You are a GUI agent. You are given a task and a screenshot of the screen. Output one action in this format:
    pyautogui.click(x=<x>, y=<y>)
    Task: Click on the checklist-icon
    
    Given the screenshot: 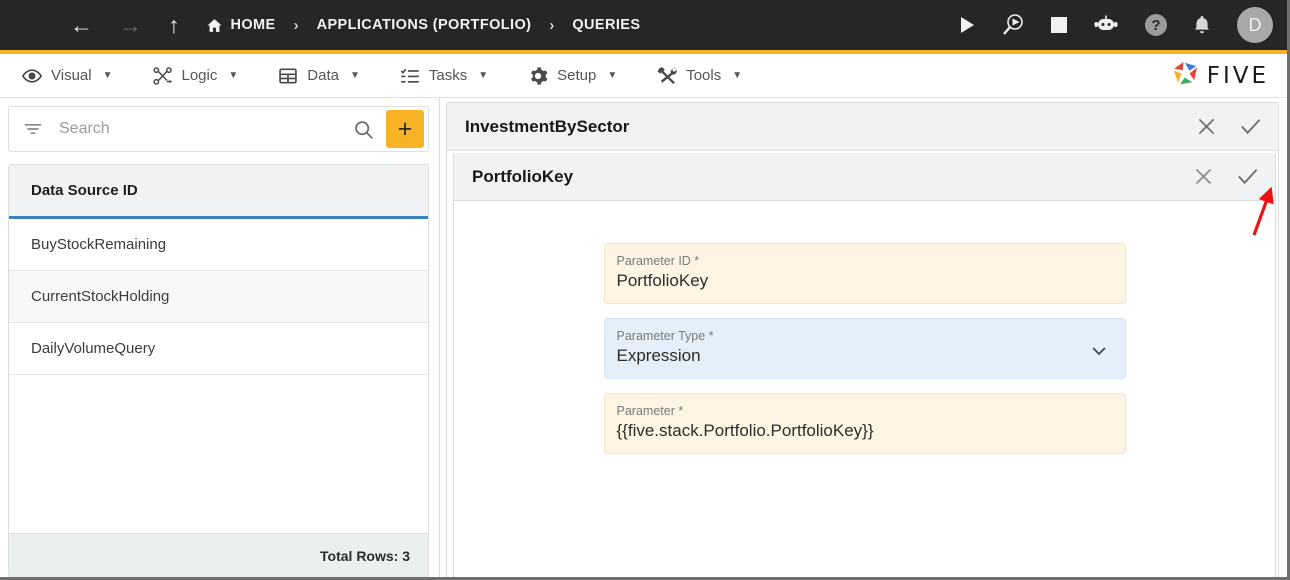 What is the action you would take?
    pyautogui.click(x=410, y=76)
    